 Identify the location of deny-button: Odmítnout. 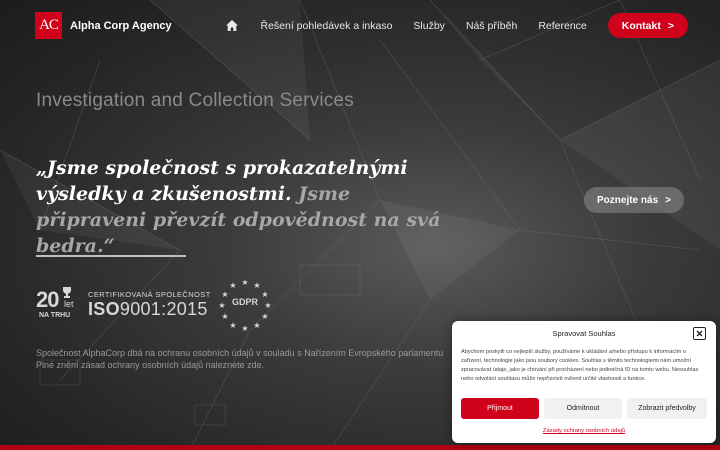
(583, 408).